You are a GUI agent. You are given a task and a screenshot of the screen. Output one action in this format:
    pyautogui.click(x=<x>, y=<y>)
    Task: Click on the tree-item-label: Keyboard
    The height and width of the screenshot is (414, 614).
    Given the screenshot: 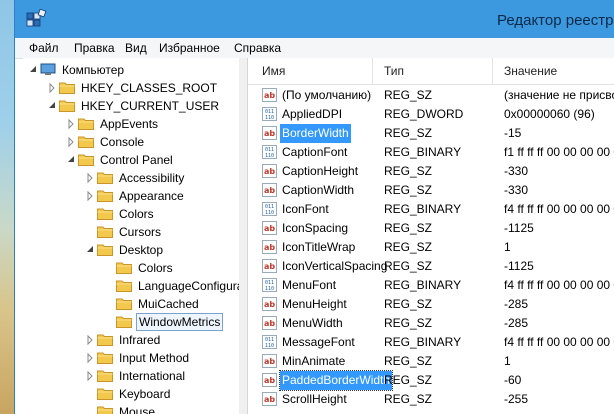 What is the action you would take?
    pyautogui.click(x=145, y=394)
    